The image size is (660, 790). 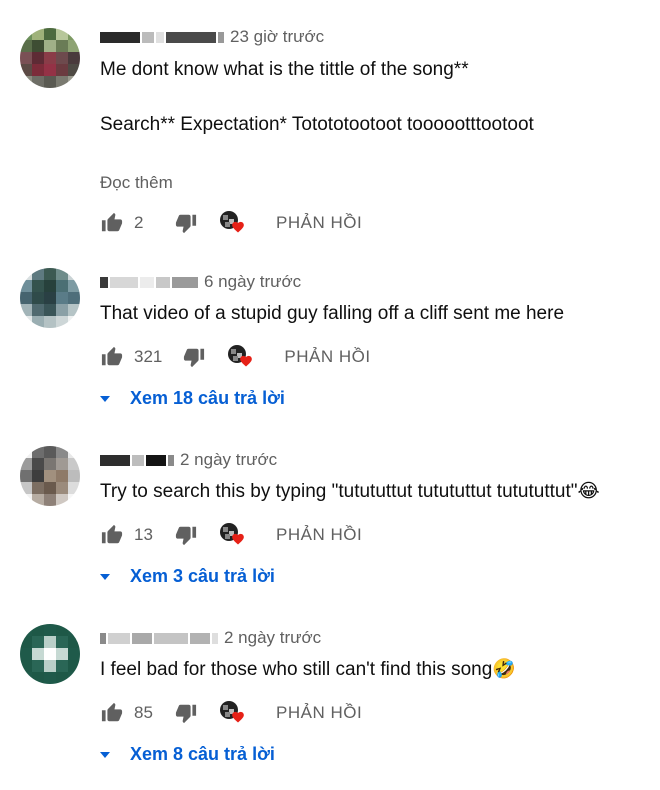 I want to click on view-replies-label: Xem 18 câu trả lời, so click(x=207, y=398).